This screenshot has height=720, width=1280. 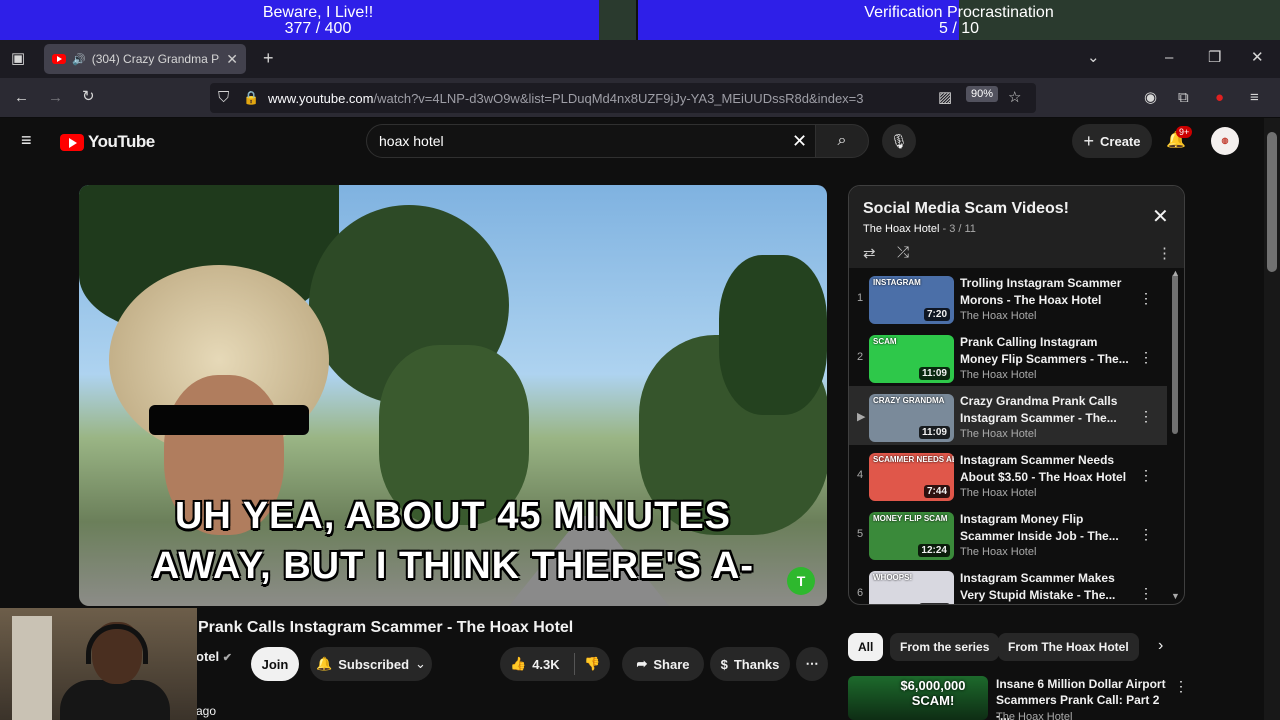 I want to click on webcam-background-door, so click(x=32, y=668).